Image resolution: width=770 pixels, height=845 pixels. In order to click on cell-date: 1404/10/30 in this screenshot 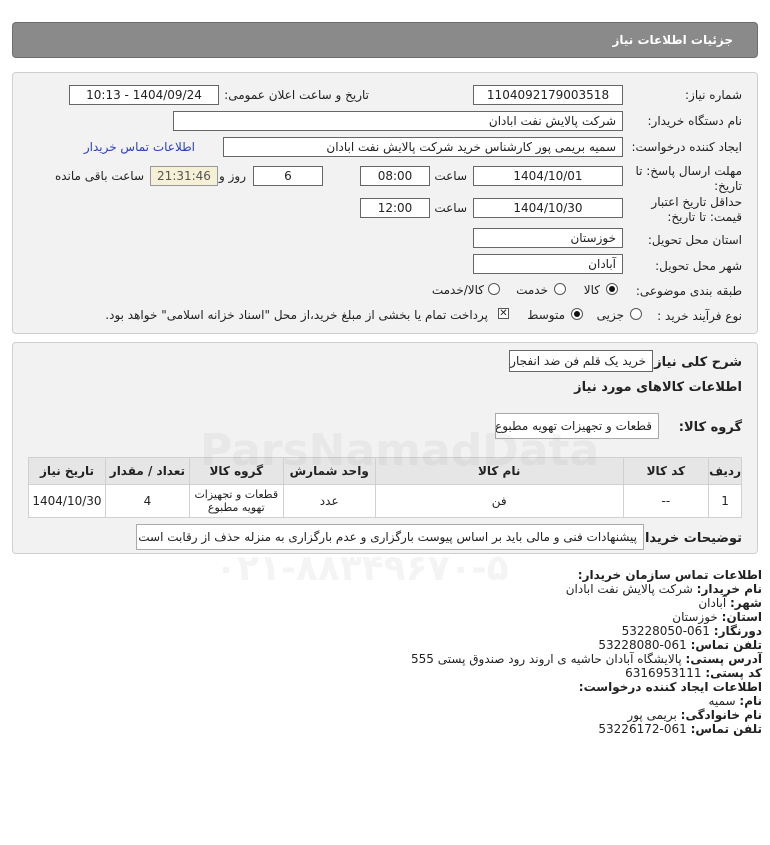, I will do `click(67, 501)`.